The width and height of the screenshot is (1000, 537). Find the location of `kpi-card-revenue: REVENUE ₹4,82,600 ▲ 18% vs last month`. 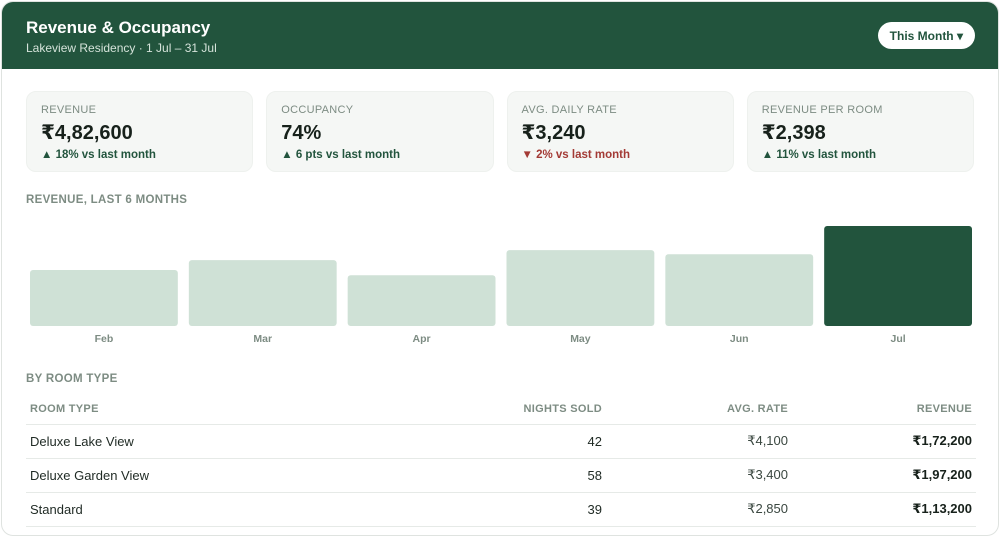

kpi-card-revenue: REVENUE ₹4,82,600 ▲ 18% vs last month is located at coordinates (140, 131).